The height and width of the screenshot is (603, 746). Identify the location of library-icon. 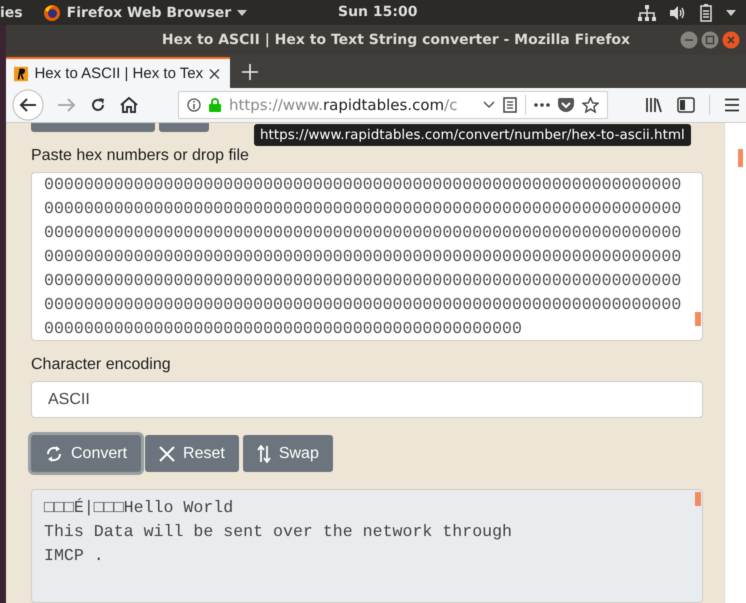
(654, 105).